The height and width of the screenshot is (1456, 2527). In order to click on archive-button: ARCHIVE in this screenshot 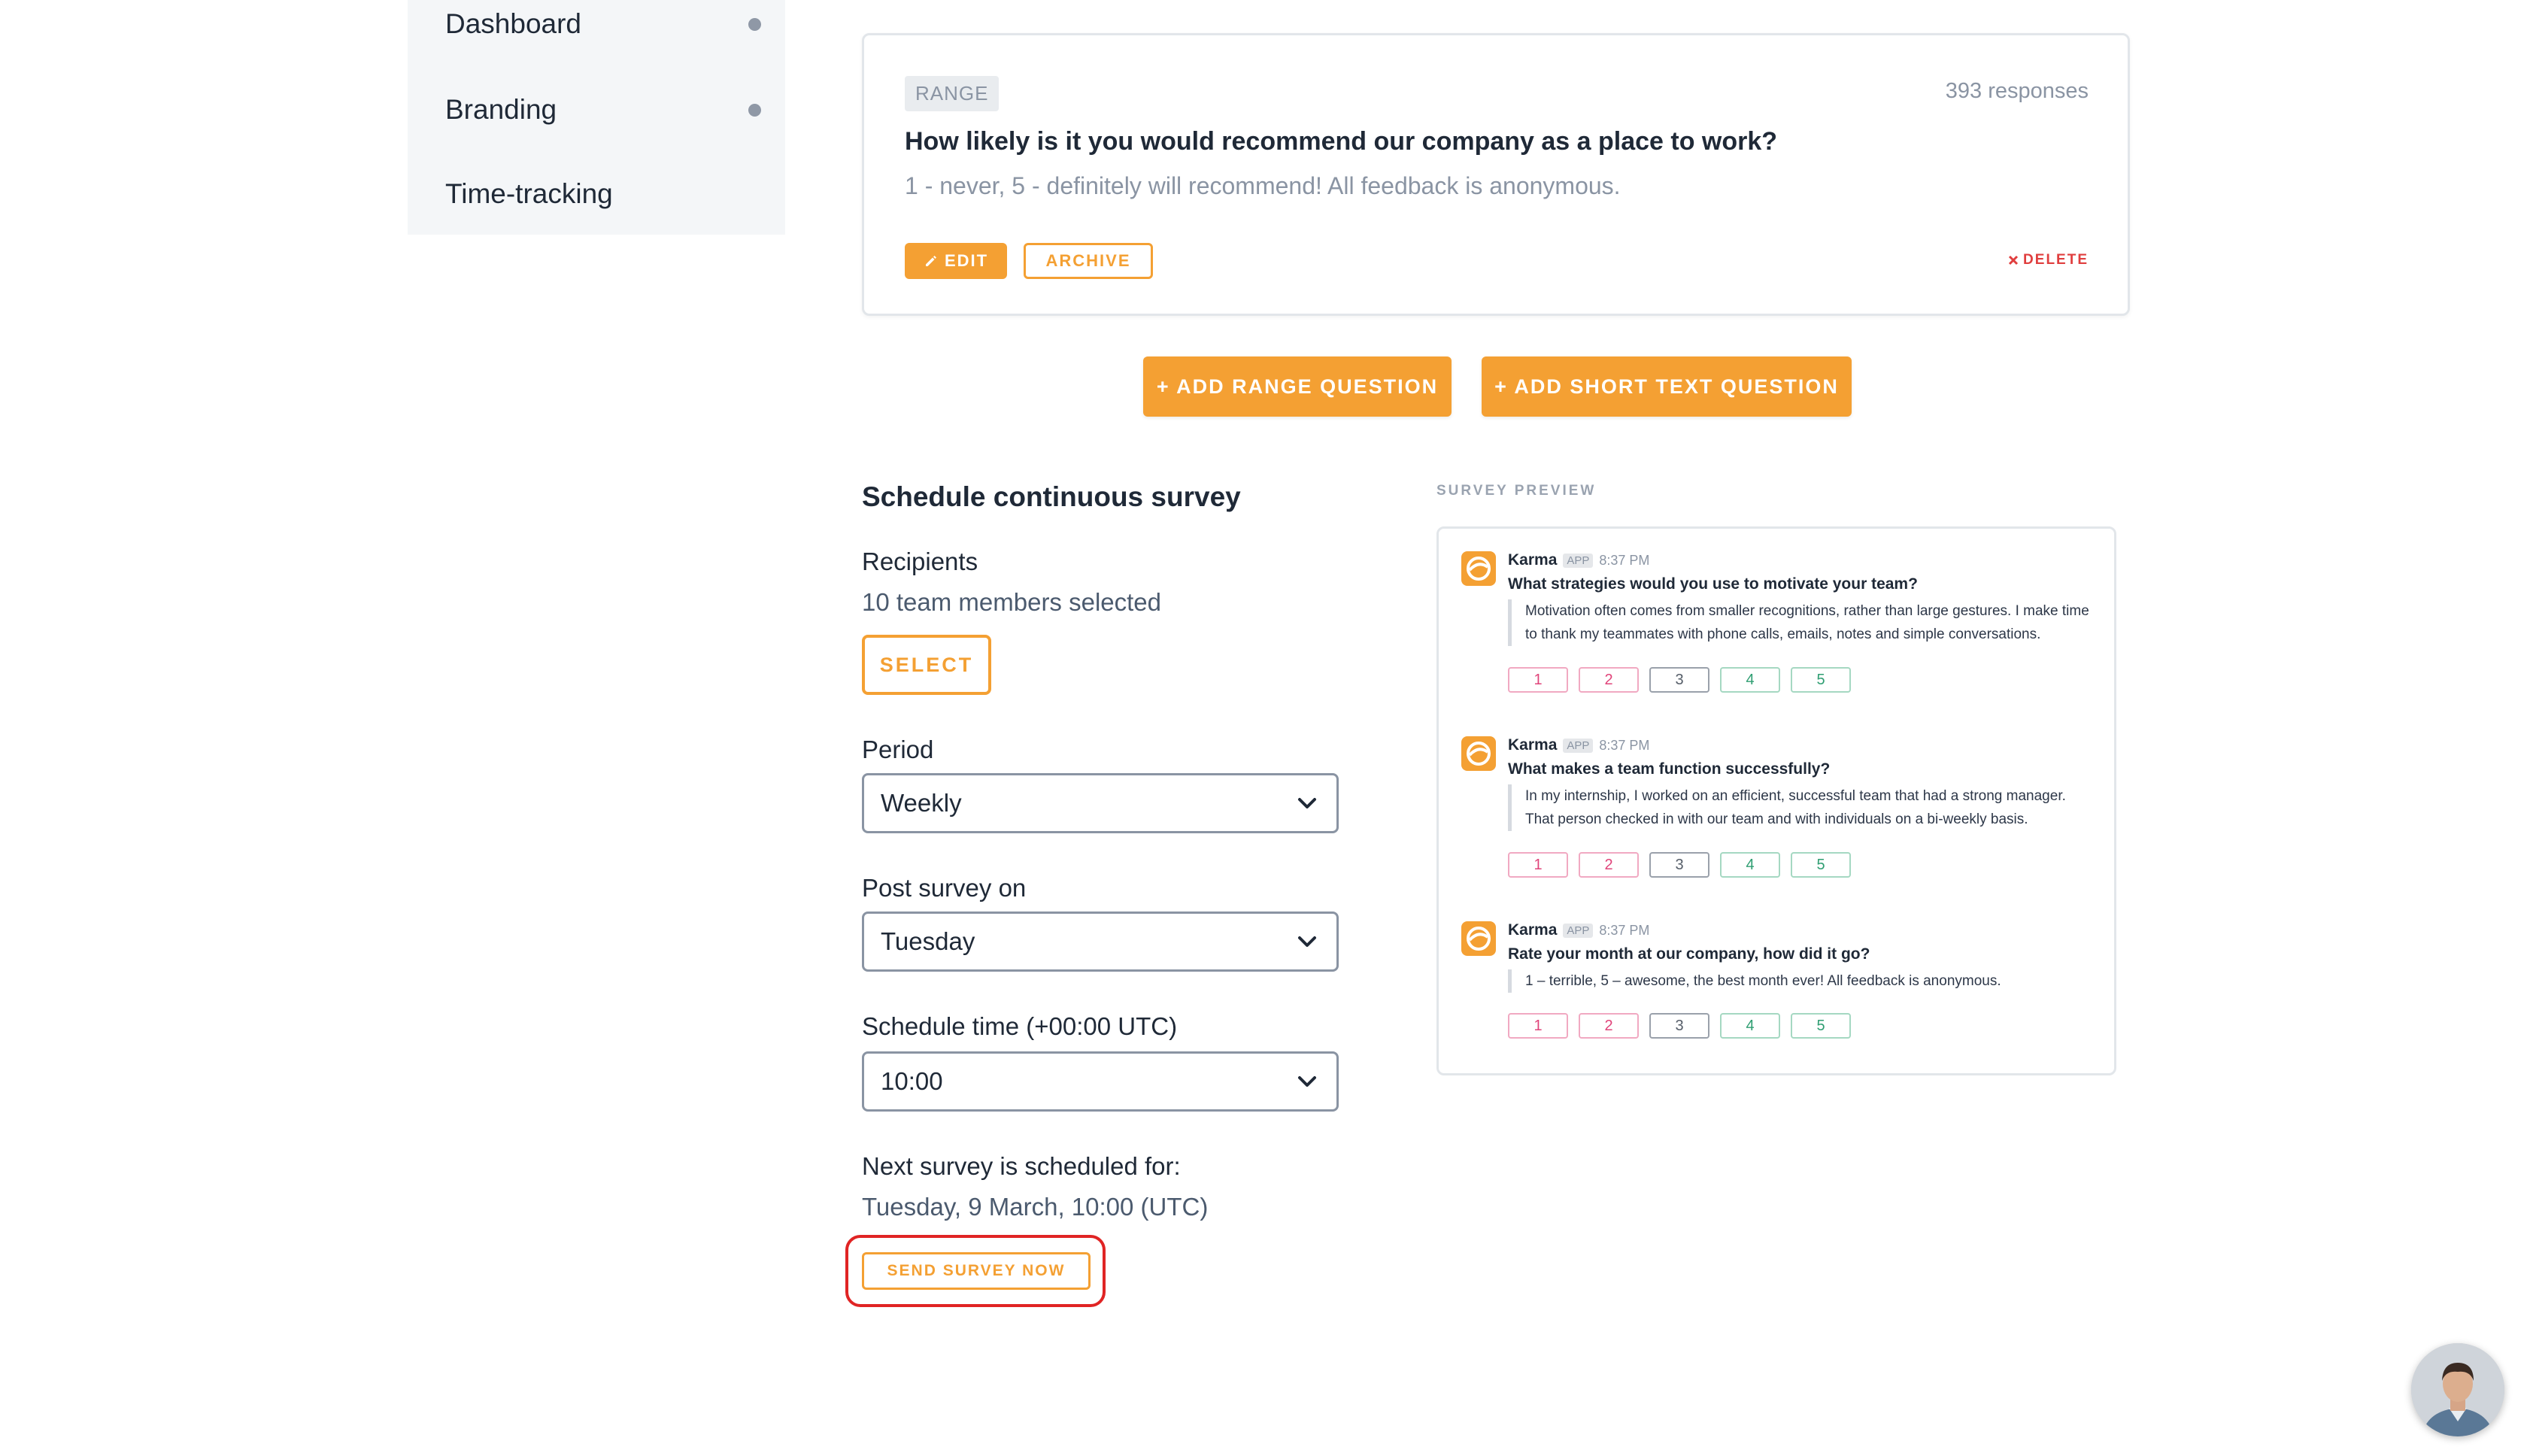, I will do `click(1088, 261)`.